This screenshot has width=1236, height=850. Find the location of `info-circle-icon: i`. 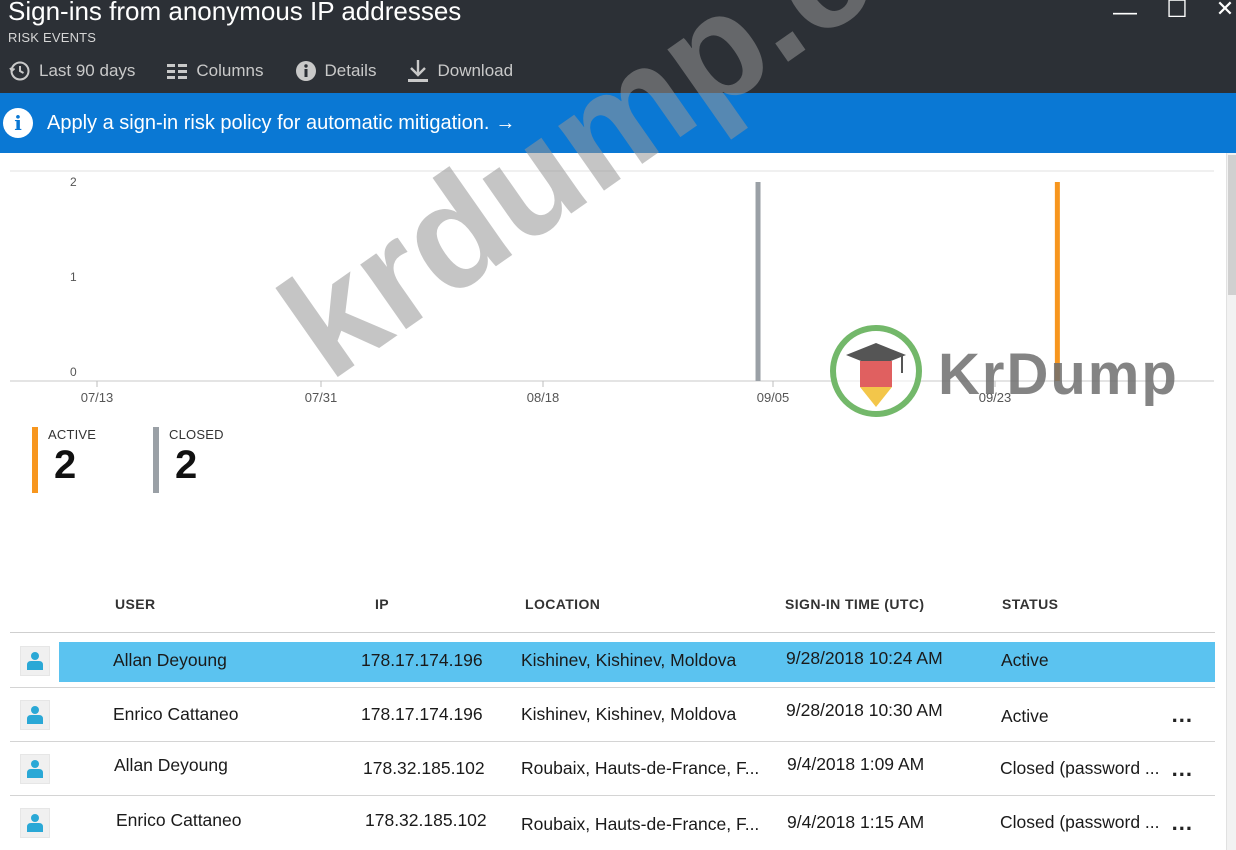

info-circle-icon: i is located at coordinates (18, 123).